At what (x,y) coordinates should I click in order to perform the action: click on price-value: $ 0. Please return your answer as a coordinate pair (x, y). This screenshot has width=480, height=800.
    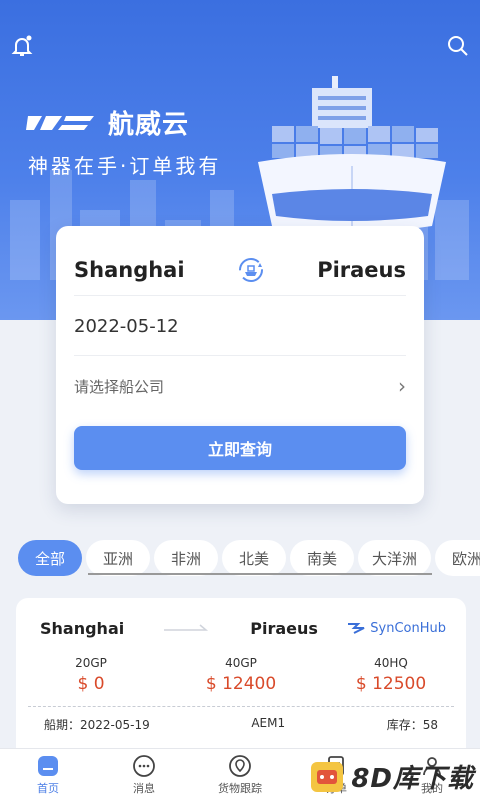
    Looking at the image, I should click on (91, 684).